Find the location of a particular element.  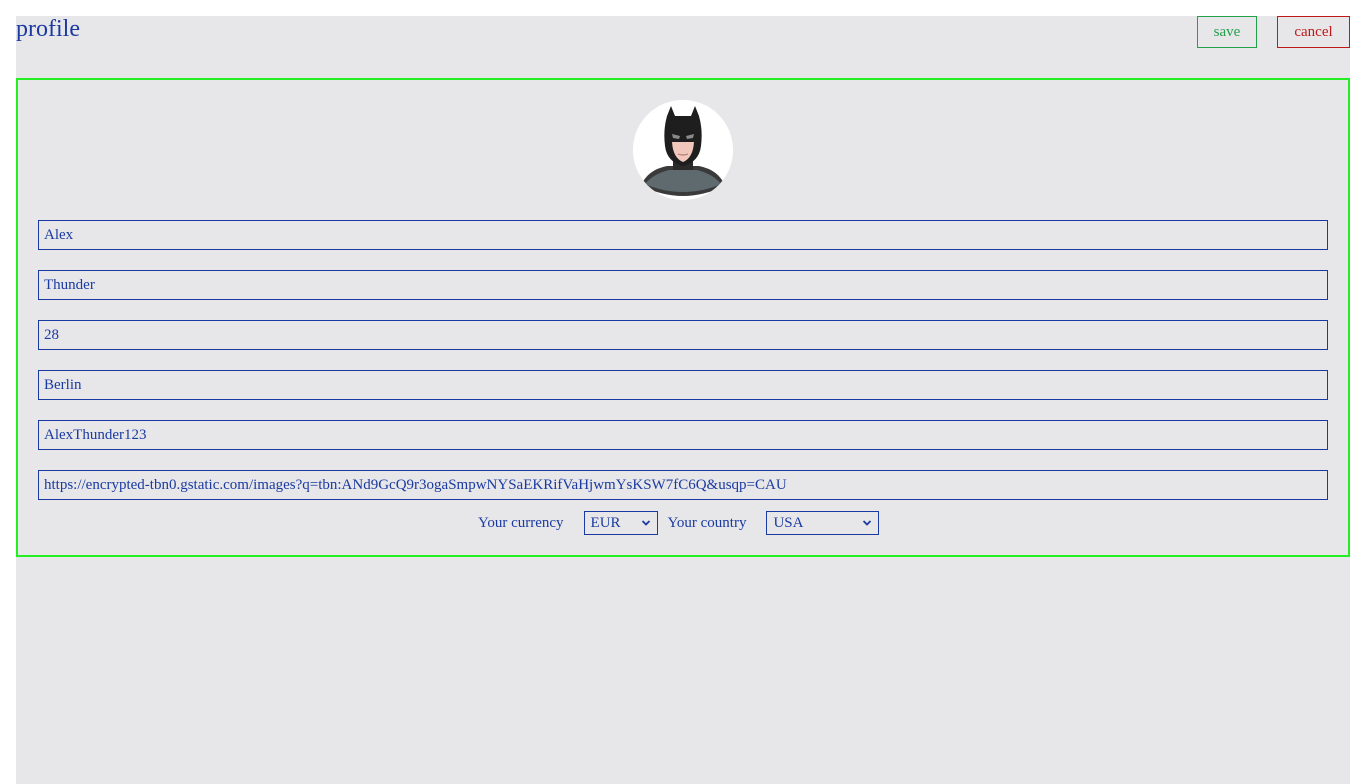

currency-select: EUR is located at coordinates (620, 523).